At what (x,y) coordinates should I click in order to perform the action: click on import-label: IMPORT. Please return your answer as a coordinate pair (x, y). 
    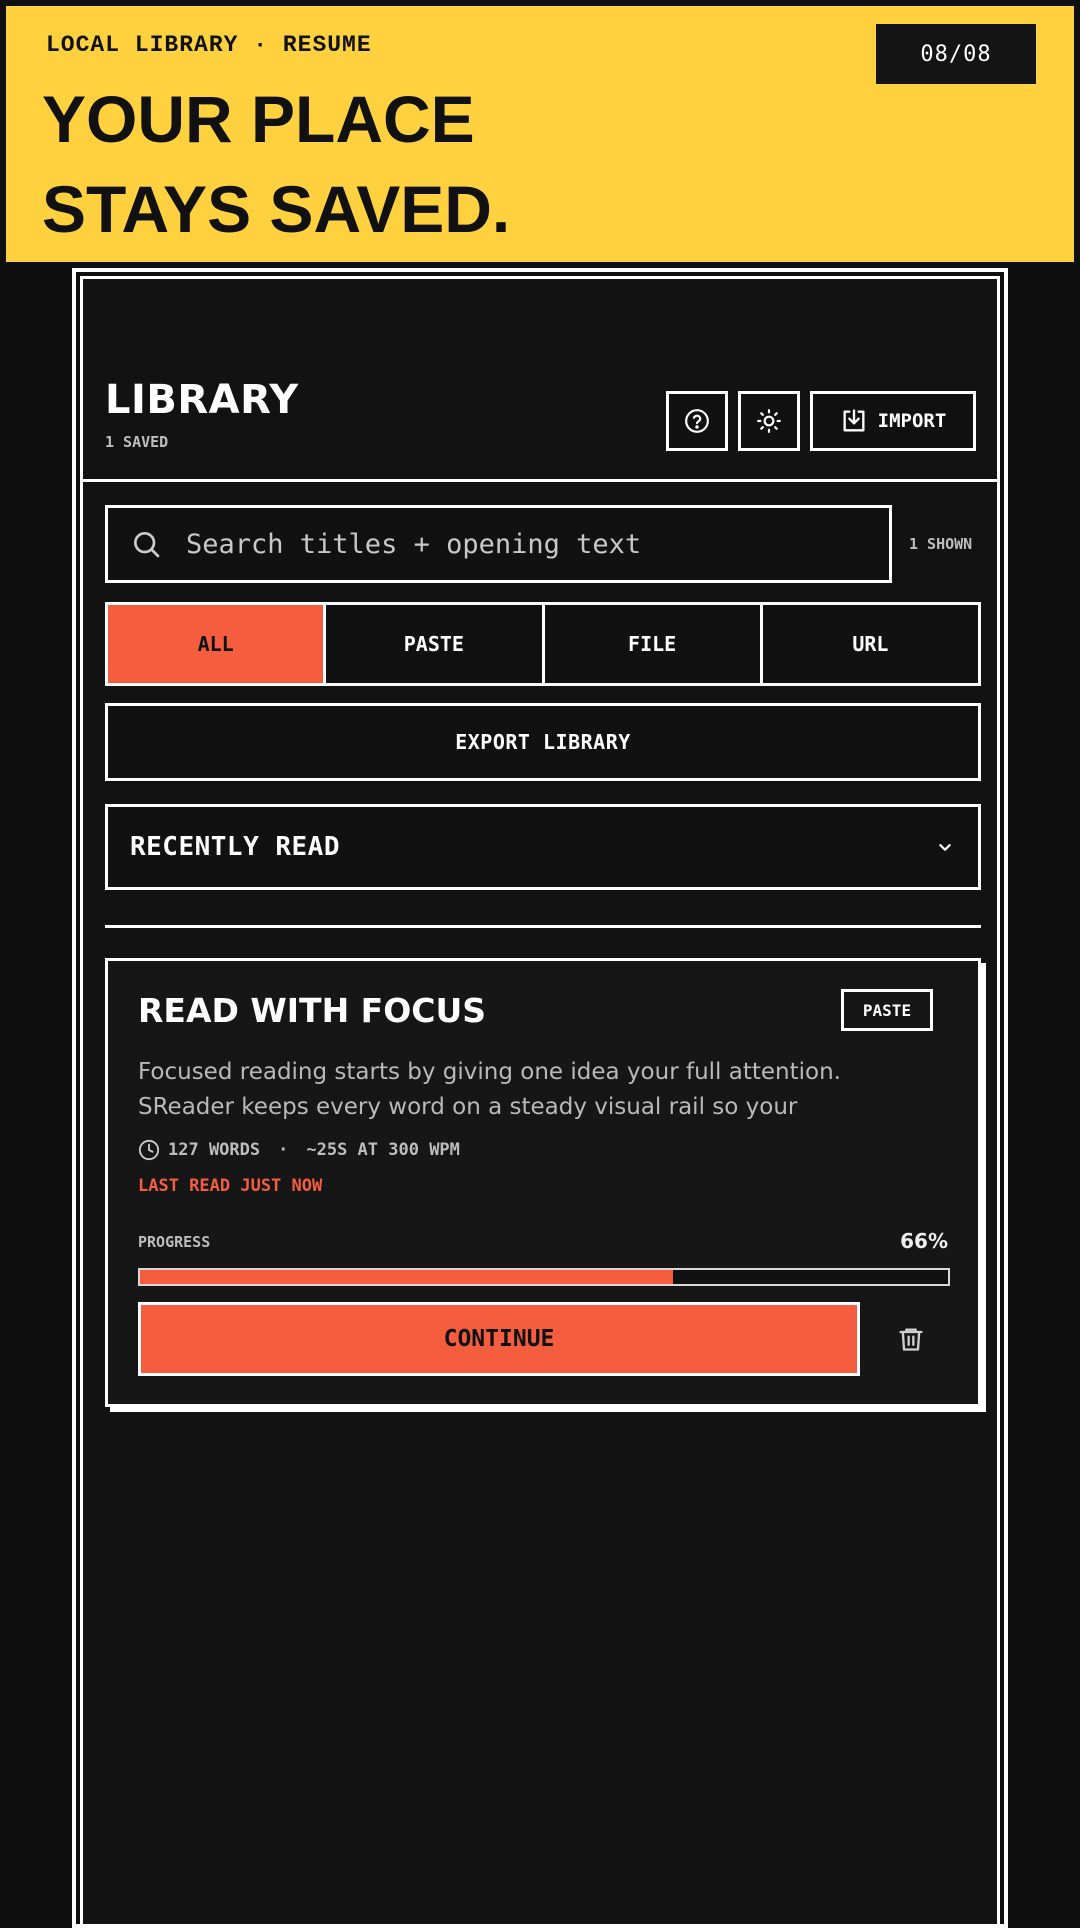
    Looking at the image, I should click on (912, 421).